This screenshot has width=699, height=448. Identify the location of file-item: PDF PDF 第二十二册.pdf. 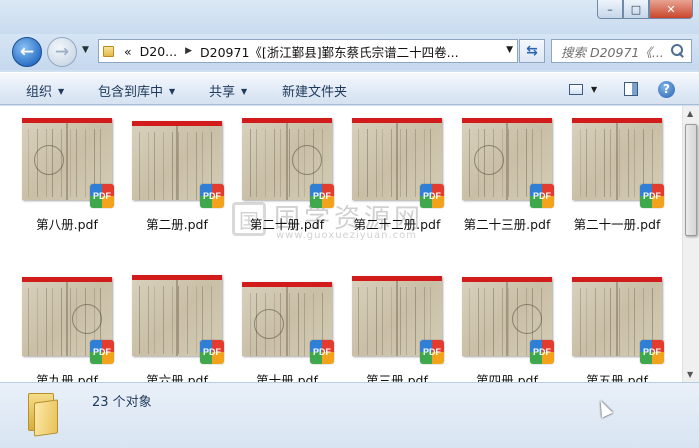
(397, 171).